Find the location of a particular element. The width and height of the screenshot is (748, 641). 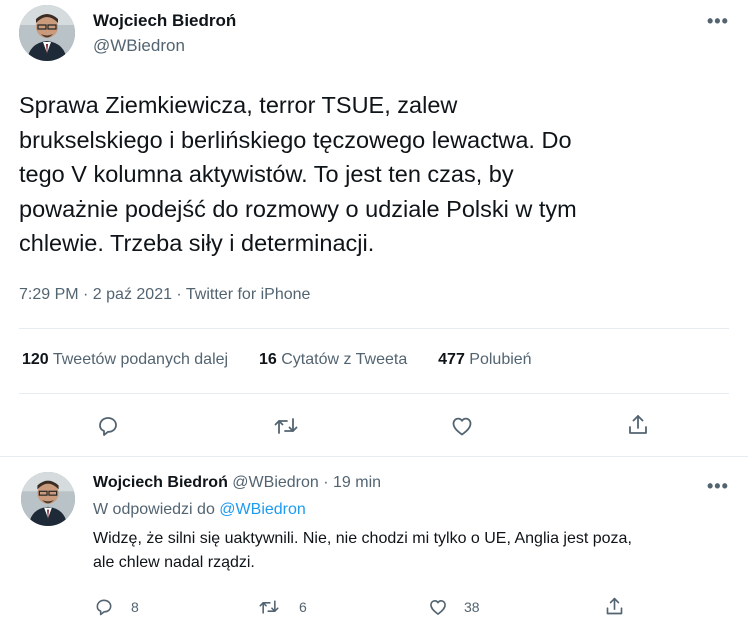

quotes-label: Cytatów z Tweeta is located at coordinates (344, 359).